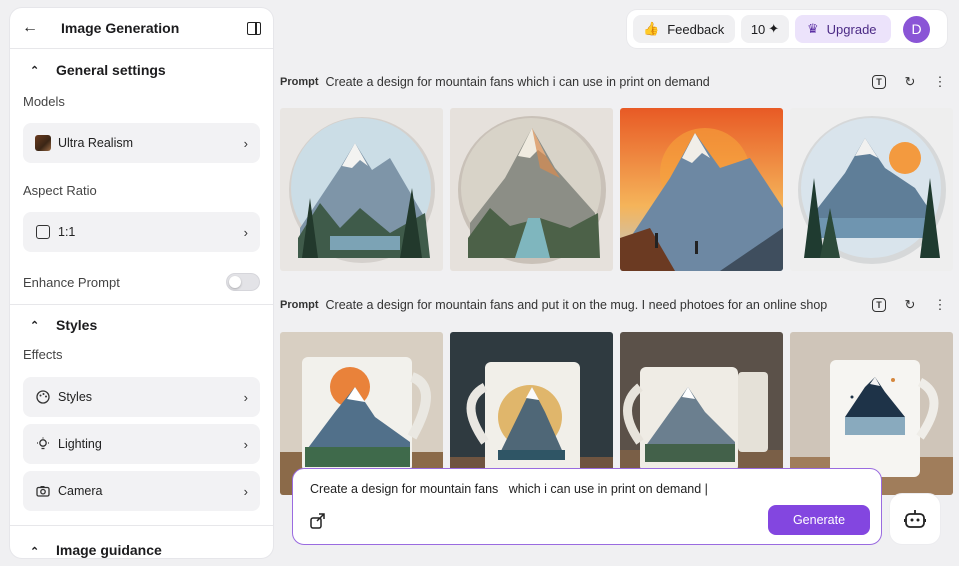 The width and height of the screenshot is (959, 566). Describe the element at coordinates (141, 143) in the screenshot. I see `model-select: Ultra Realism ›` at that location.